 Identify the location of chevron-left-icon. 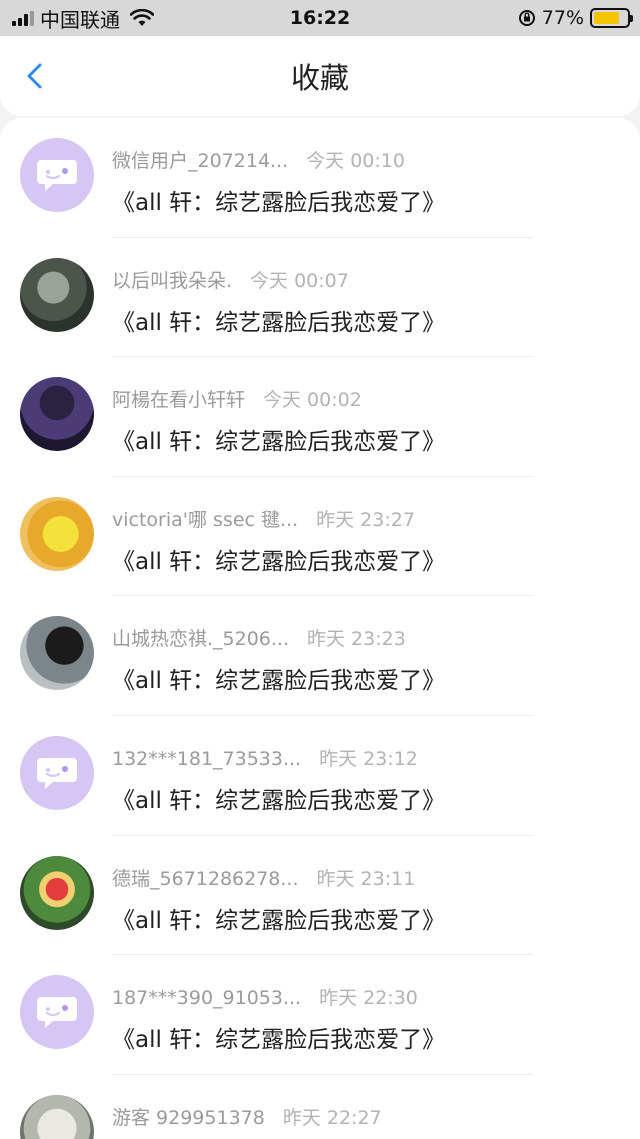
(36, 76).